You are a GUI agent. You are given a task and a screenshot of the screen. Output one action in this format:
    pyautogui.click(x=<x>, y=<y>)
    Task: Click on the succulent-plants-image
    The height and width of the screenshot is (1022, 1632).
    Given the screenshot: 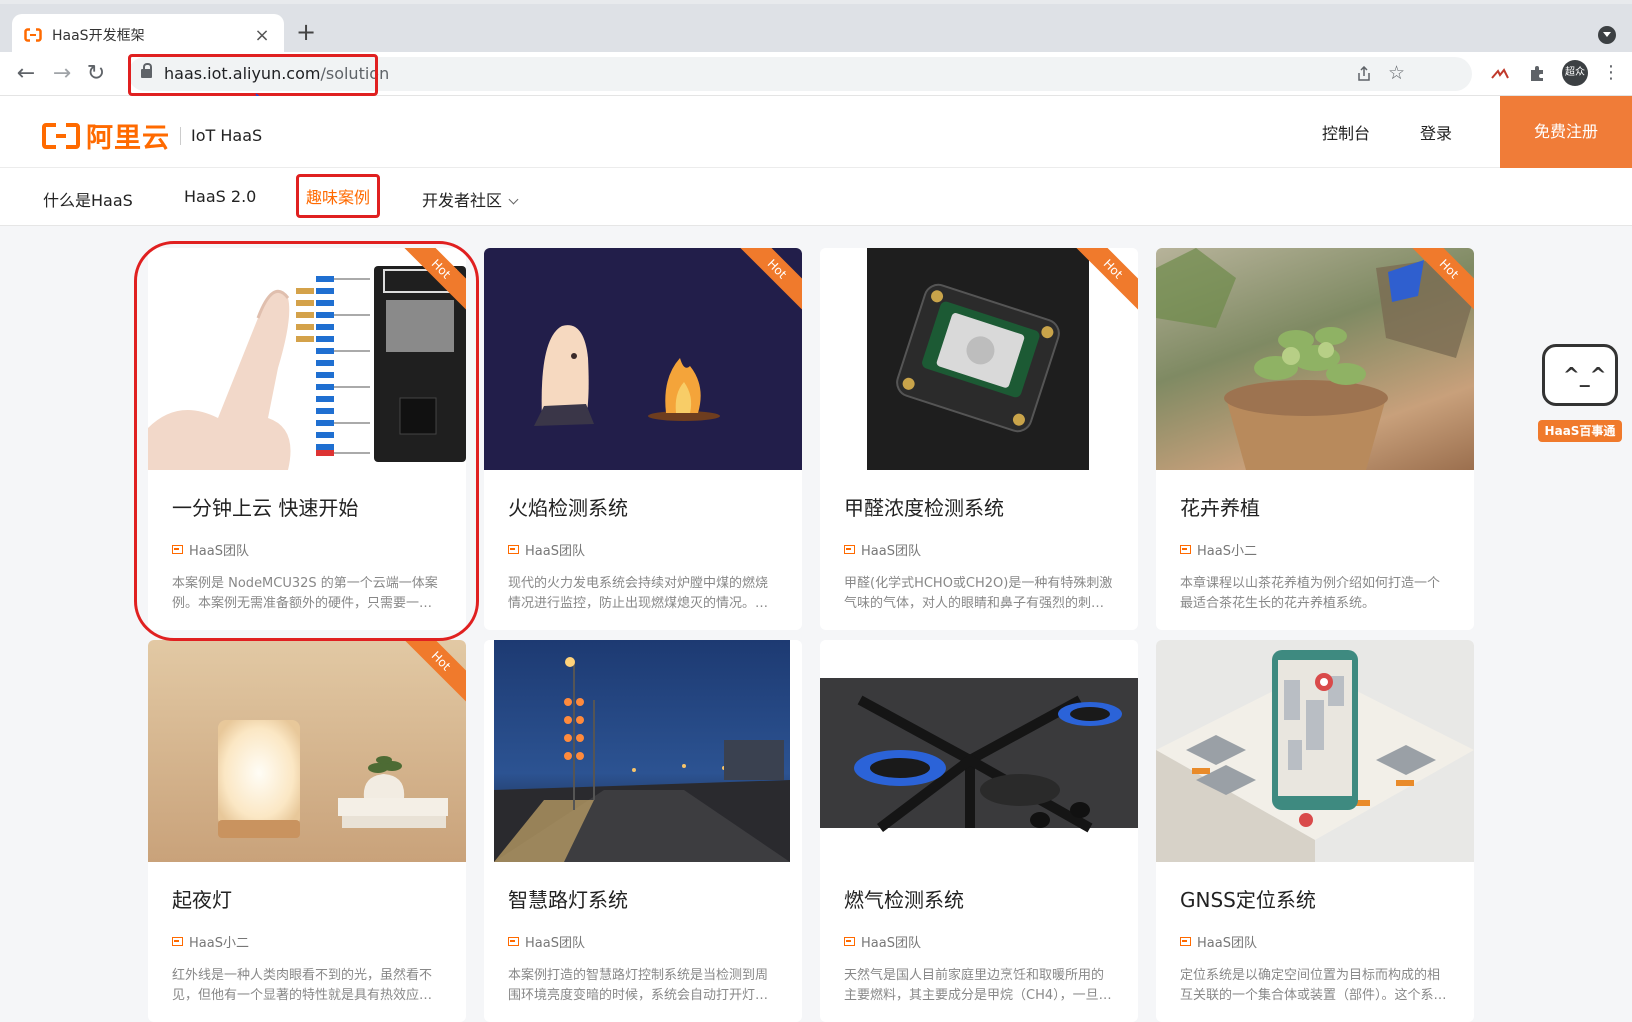 What is the action you would take?
    pyautogui.click(x=1315, y=359)
    